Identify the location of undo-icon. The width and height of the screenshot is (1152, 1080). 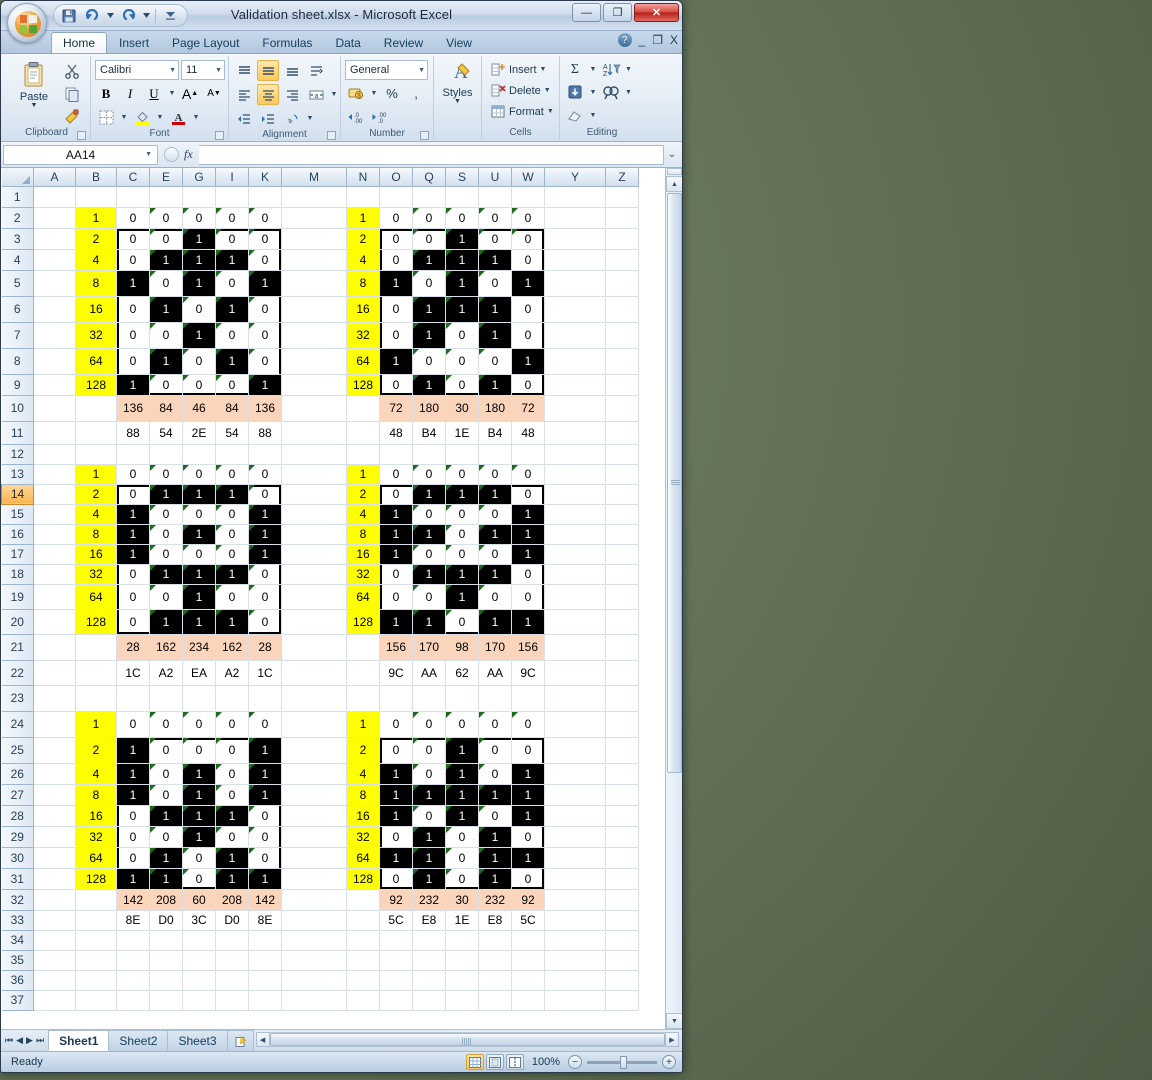
(92, 16).